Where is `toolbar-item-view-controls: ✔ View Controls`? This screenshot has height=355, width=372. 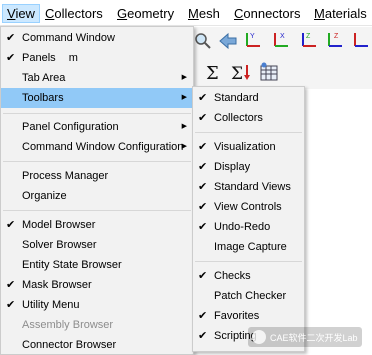 toolbar-item-view-controls: ✔ View Controls is located at coordinates (248, 207).